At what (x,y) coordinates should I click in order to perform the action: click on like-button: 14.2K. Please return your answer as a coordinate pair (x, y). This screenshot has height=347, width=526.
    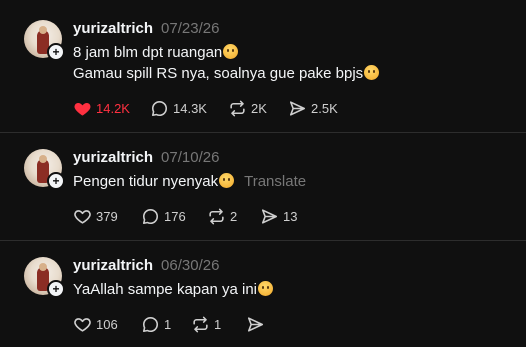
    Looking at the image, I should click on (101, 108).